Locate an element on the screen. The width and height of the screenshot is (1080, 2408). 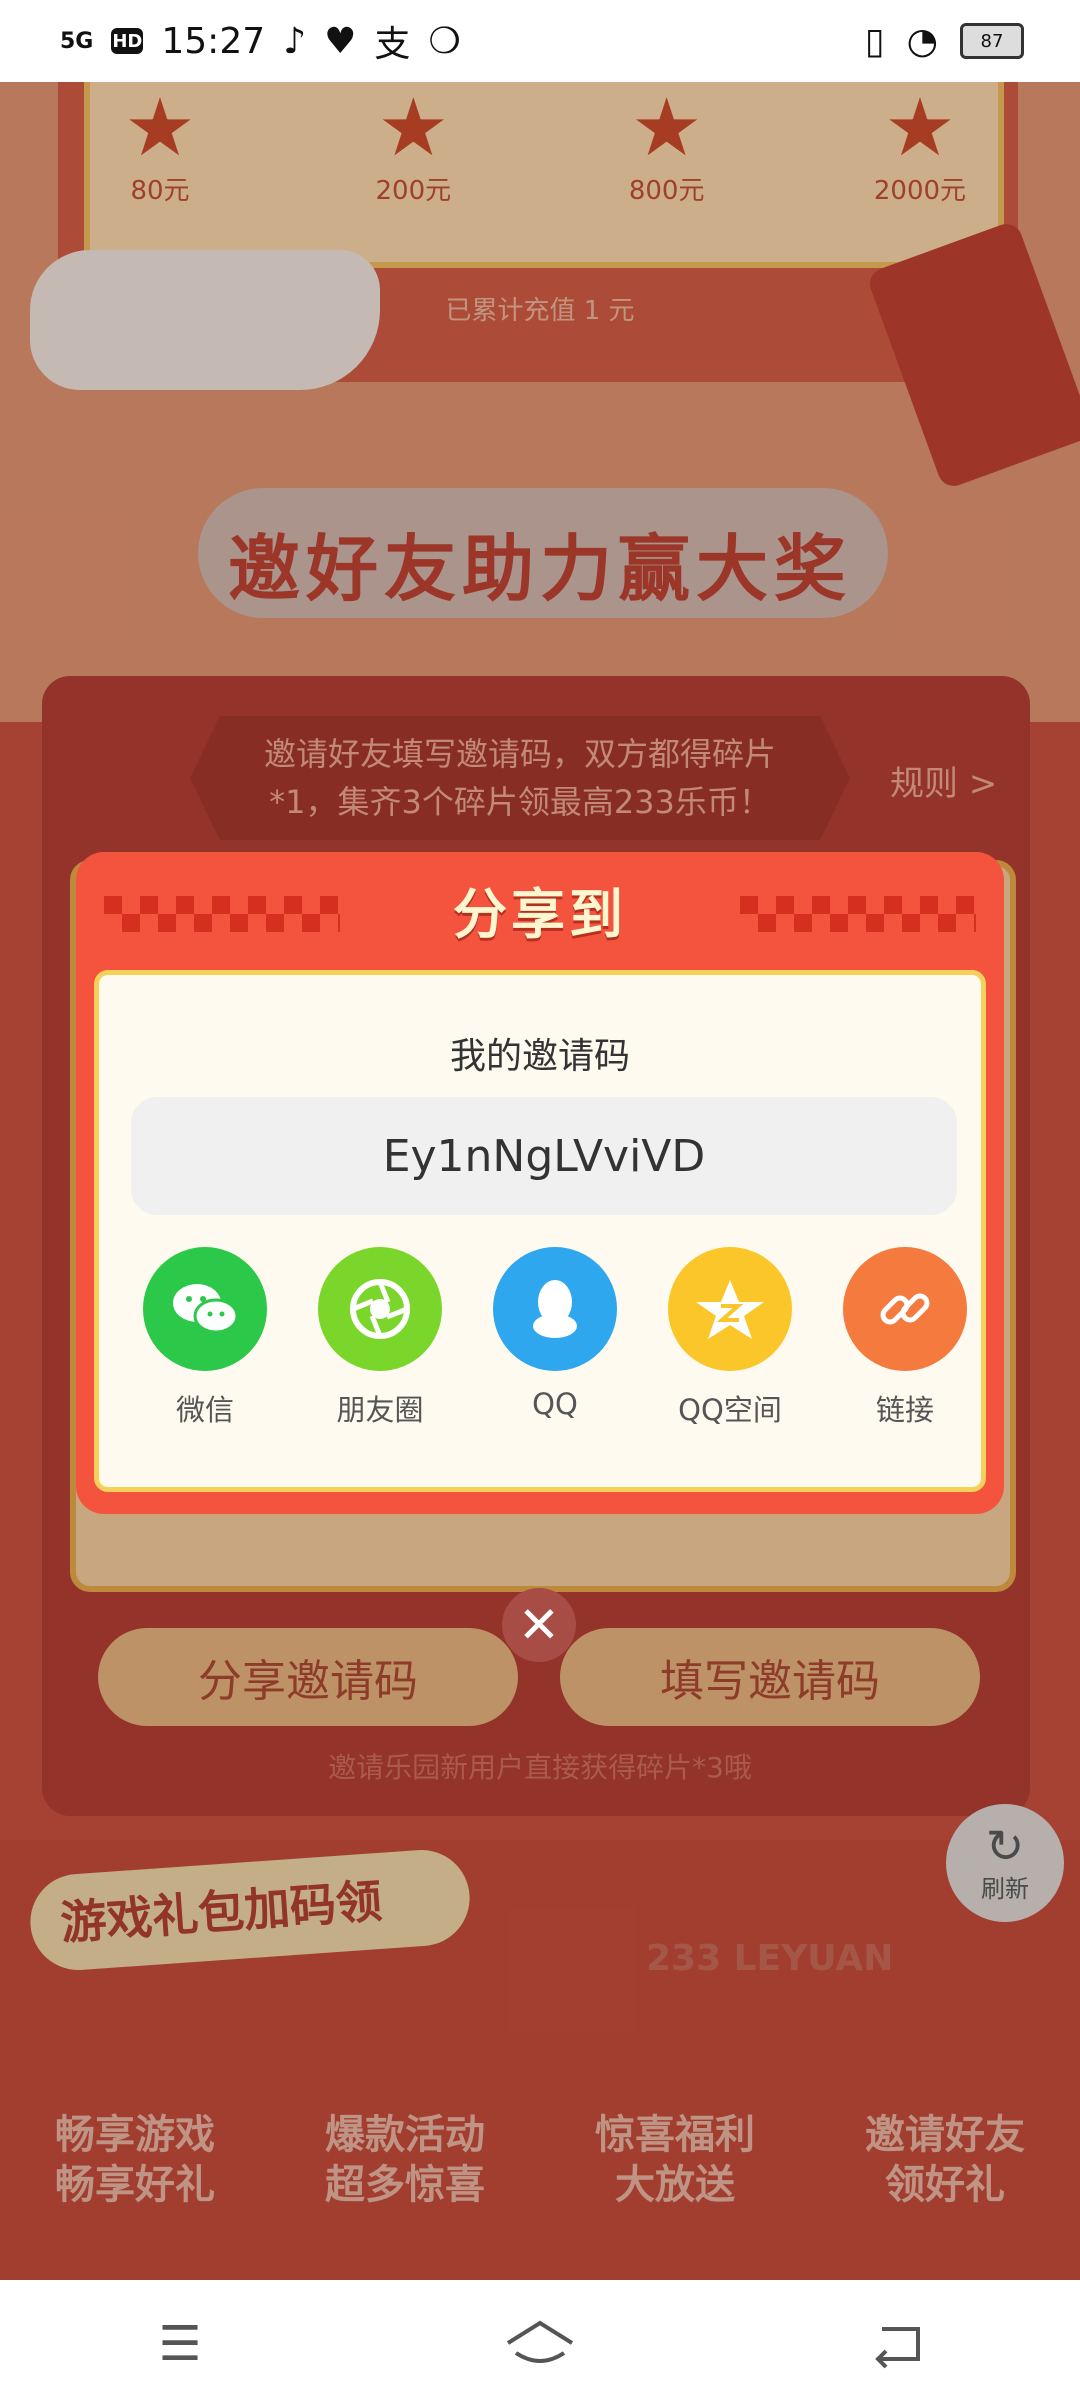
qzone-icon is located at coordinates (730, 1309).